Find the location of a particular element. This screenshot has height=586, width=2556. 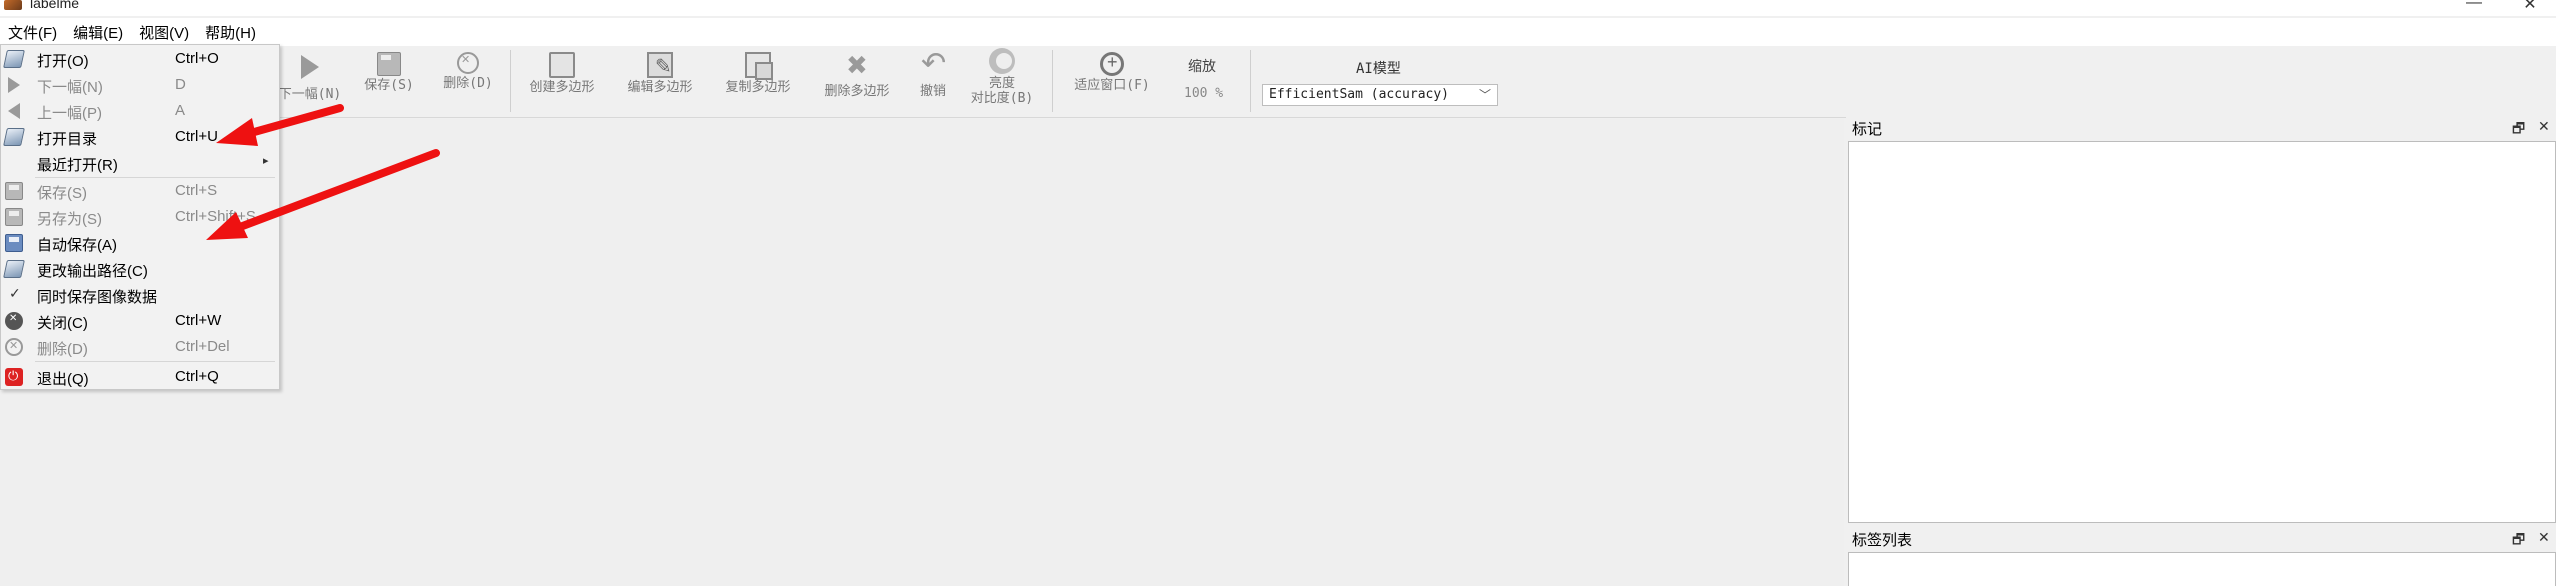

annotation-arrows is located at coordinates (323, 172).